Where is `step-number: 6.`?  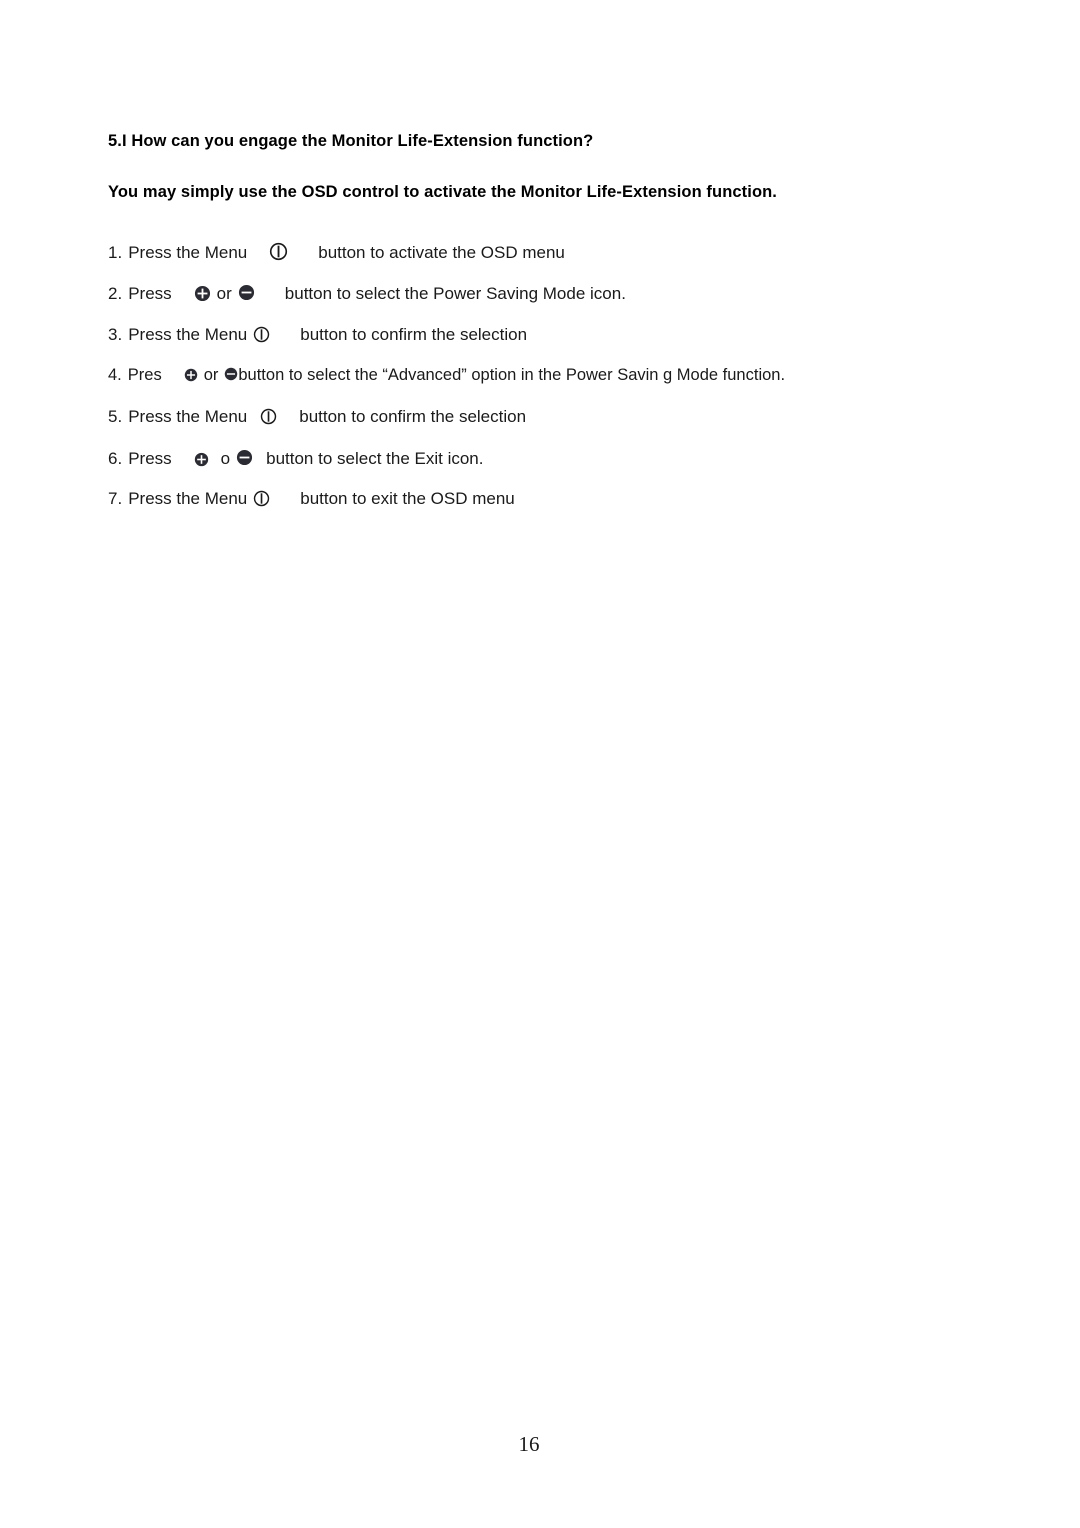 step-number: 6. is located at coordinates (115, 458).